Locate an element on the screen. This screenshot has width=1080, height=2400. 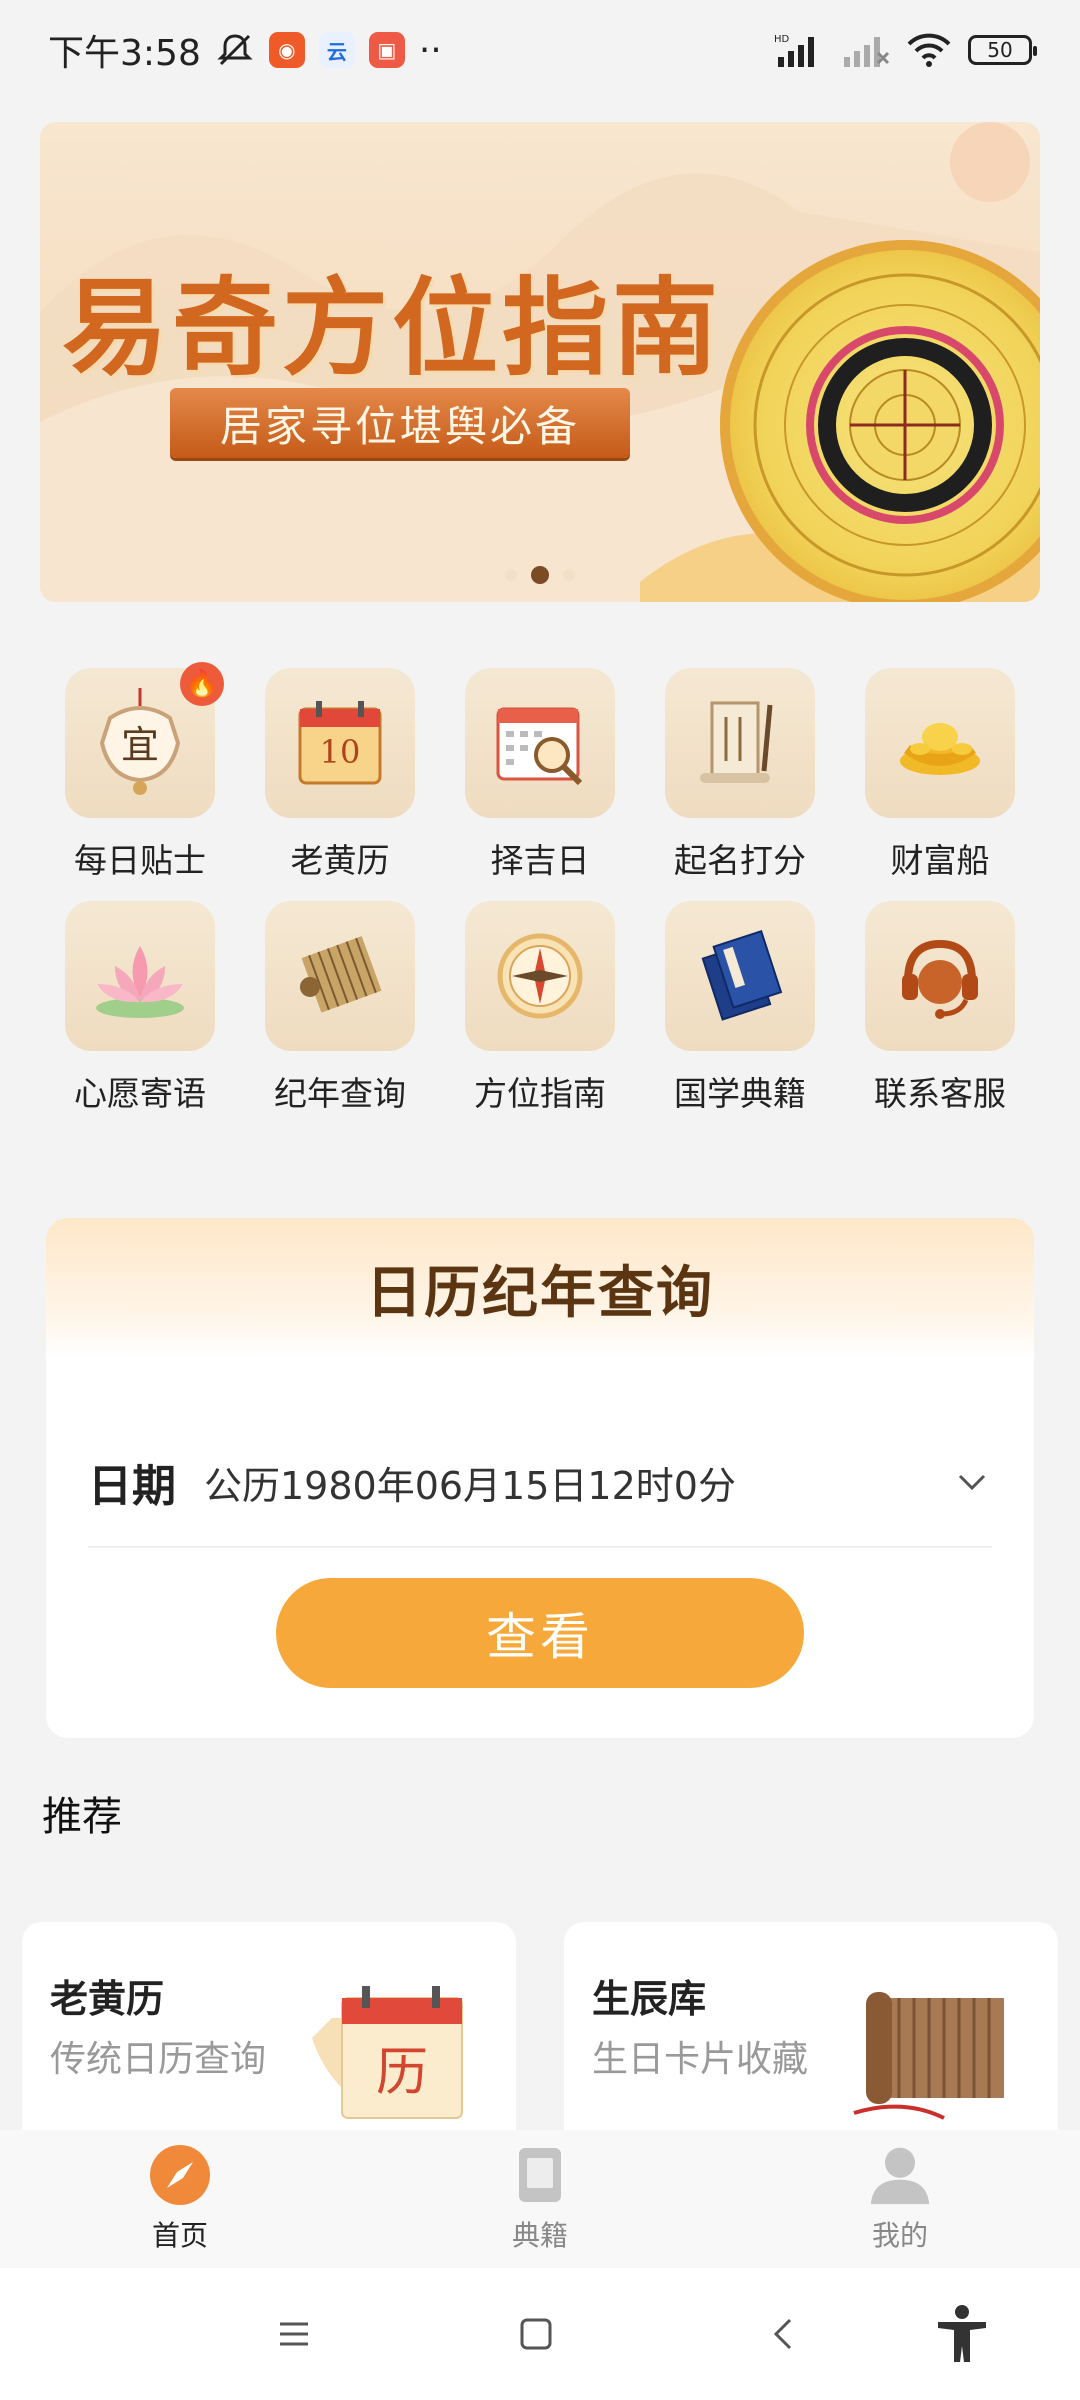
tab-label: 我的 is located at coordinates (899, 2235).